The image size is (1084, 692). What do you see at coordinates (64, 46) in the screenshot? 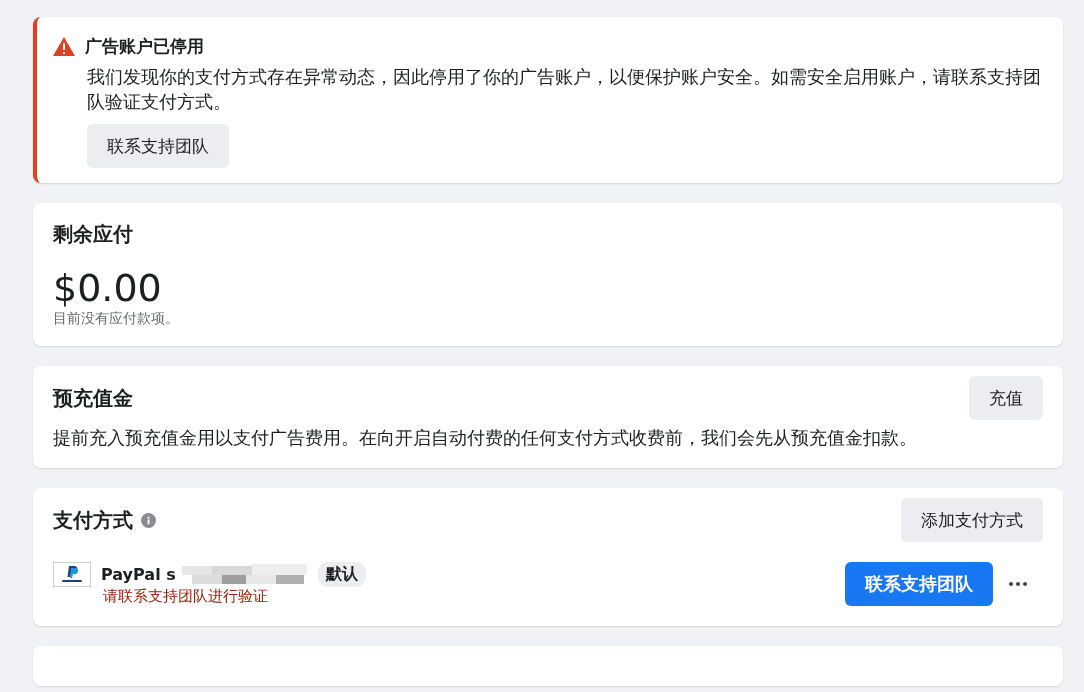
I see `warning-icon` at bounding box center [64, 46].